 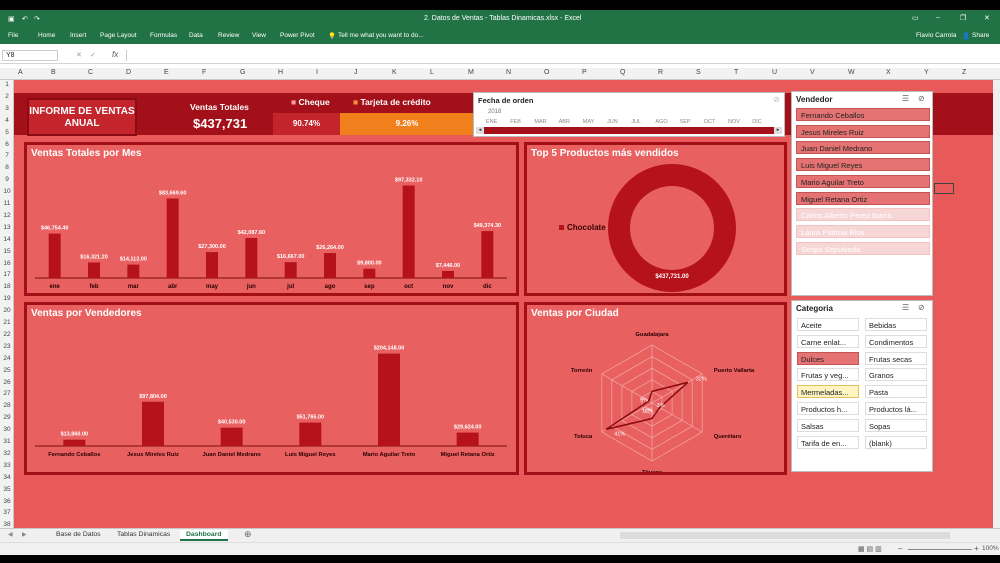 I want to click on row-header-15: 15, so click(x=7, y=251).